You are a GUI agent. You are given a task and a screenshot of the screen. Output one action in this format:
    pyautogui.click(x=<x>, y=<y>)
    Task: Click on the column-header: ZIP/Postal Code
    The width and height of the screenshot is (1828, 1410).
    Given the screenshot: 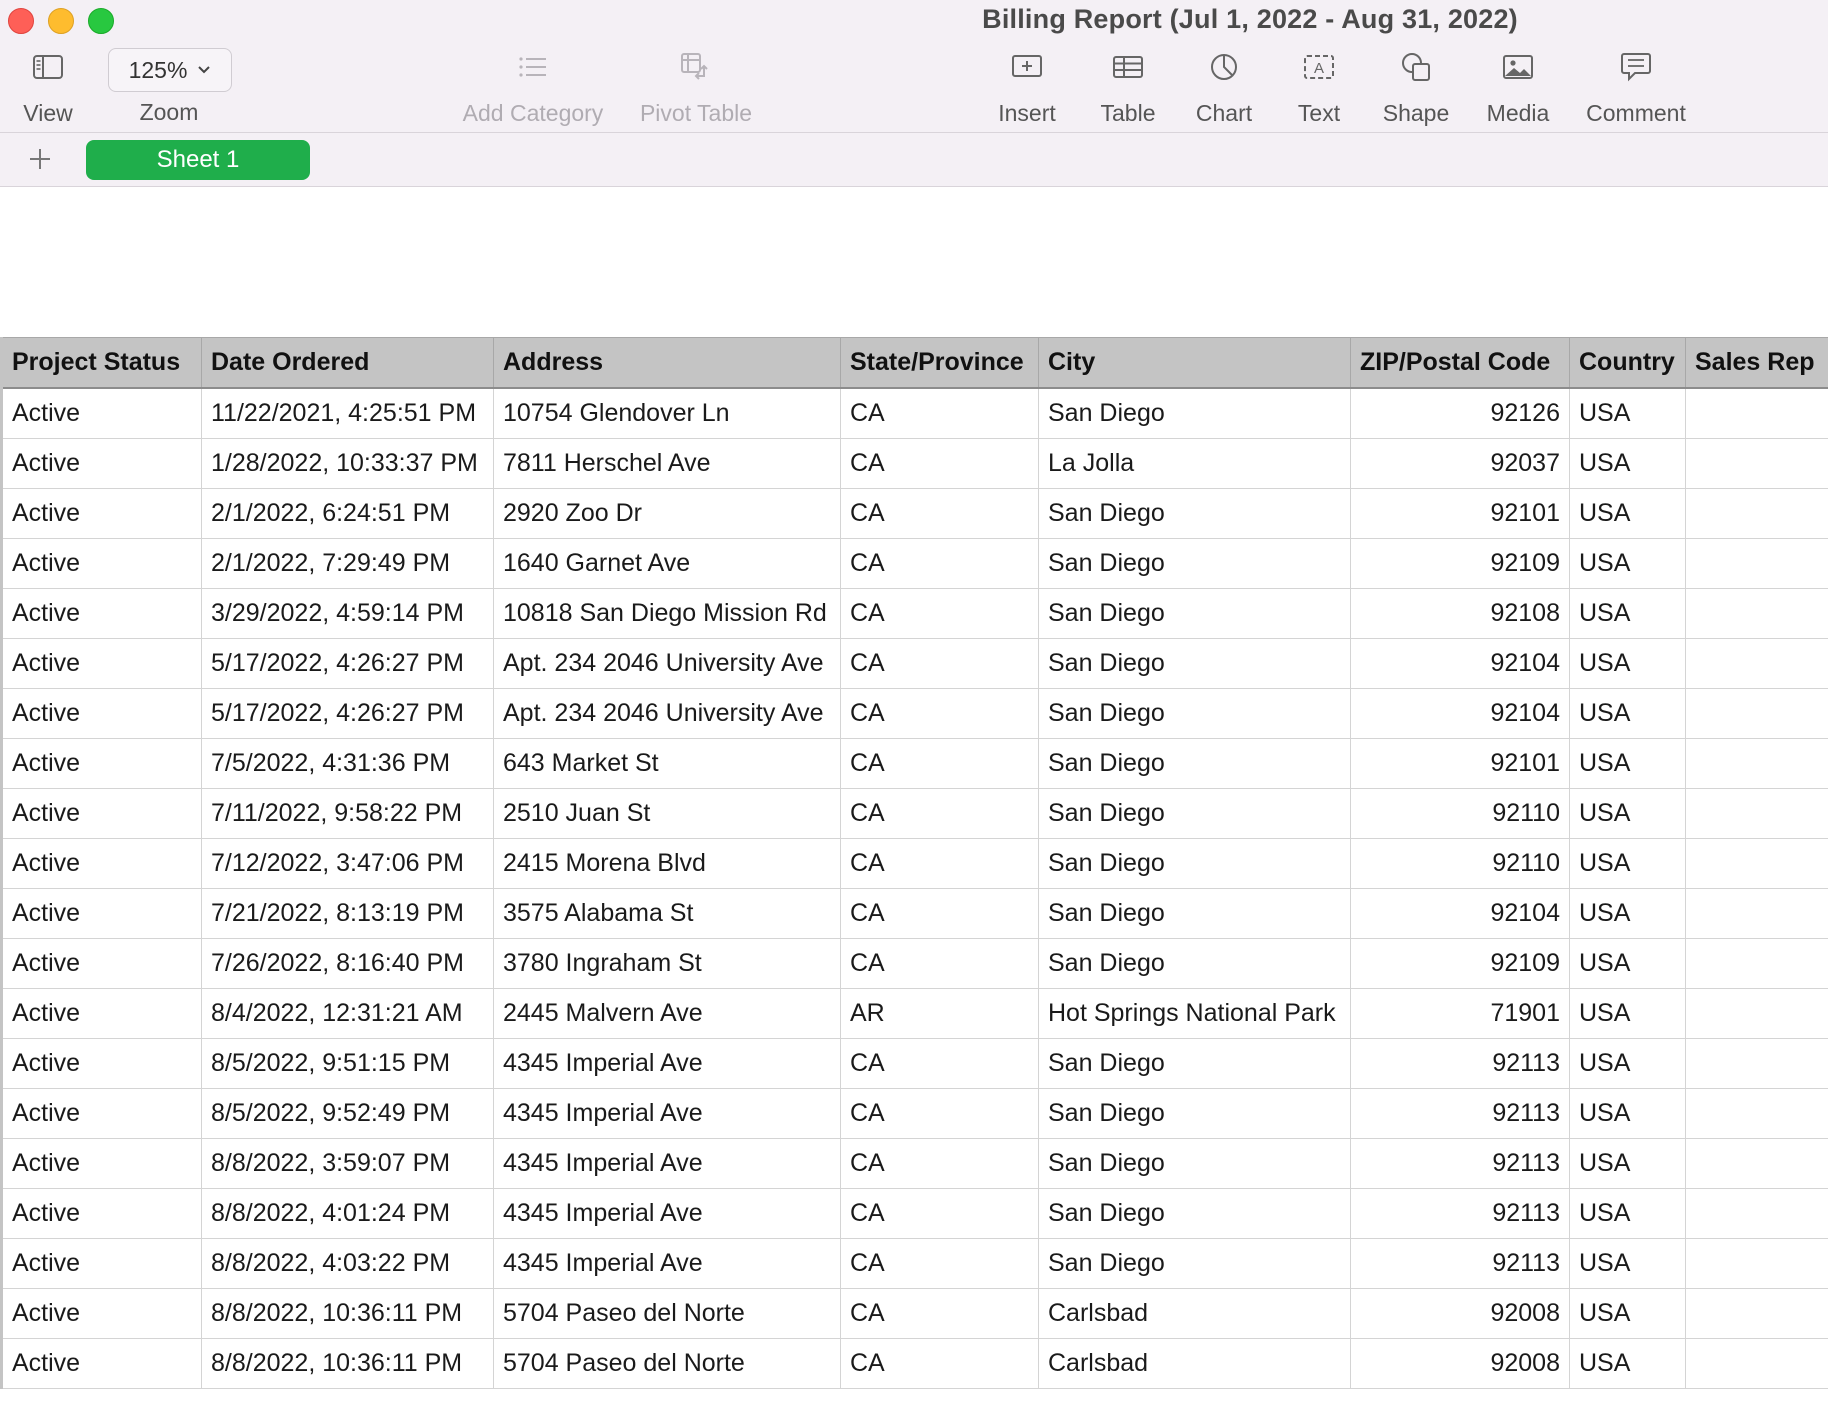 What is the action you would take?
    pyautogui.click(x=1460, y=363)
    